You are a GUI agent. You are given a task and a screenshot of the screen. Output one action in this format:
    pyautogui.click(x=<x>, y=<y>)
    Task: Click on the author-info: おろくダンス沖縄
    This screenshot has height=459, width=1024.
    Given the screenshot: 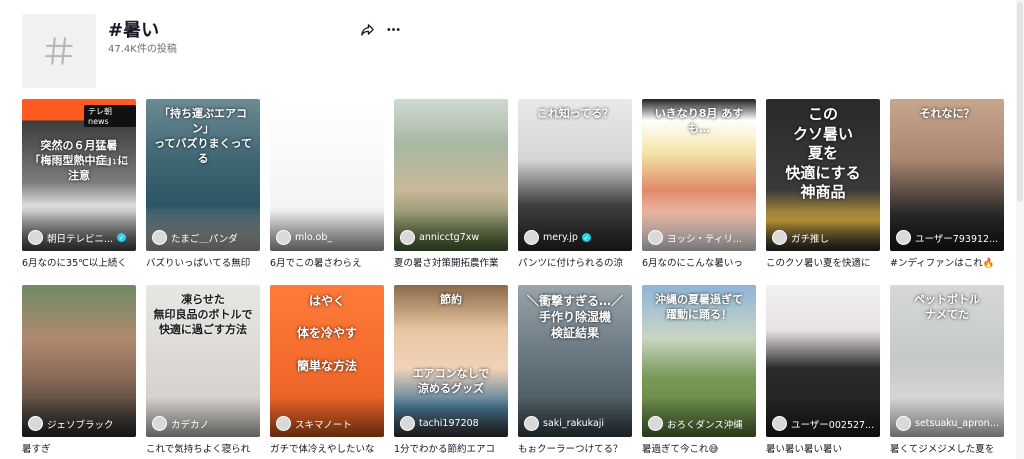 What is the action you would take?
    pyautogui.click(x=700, y=423)
    